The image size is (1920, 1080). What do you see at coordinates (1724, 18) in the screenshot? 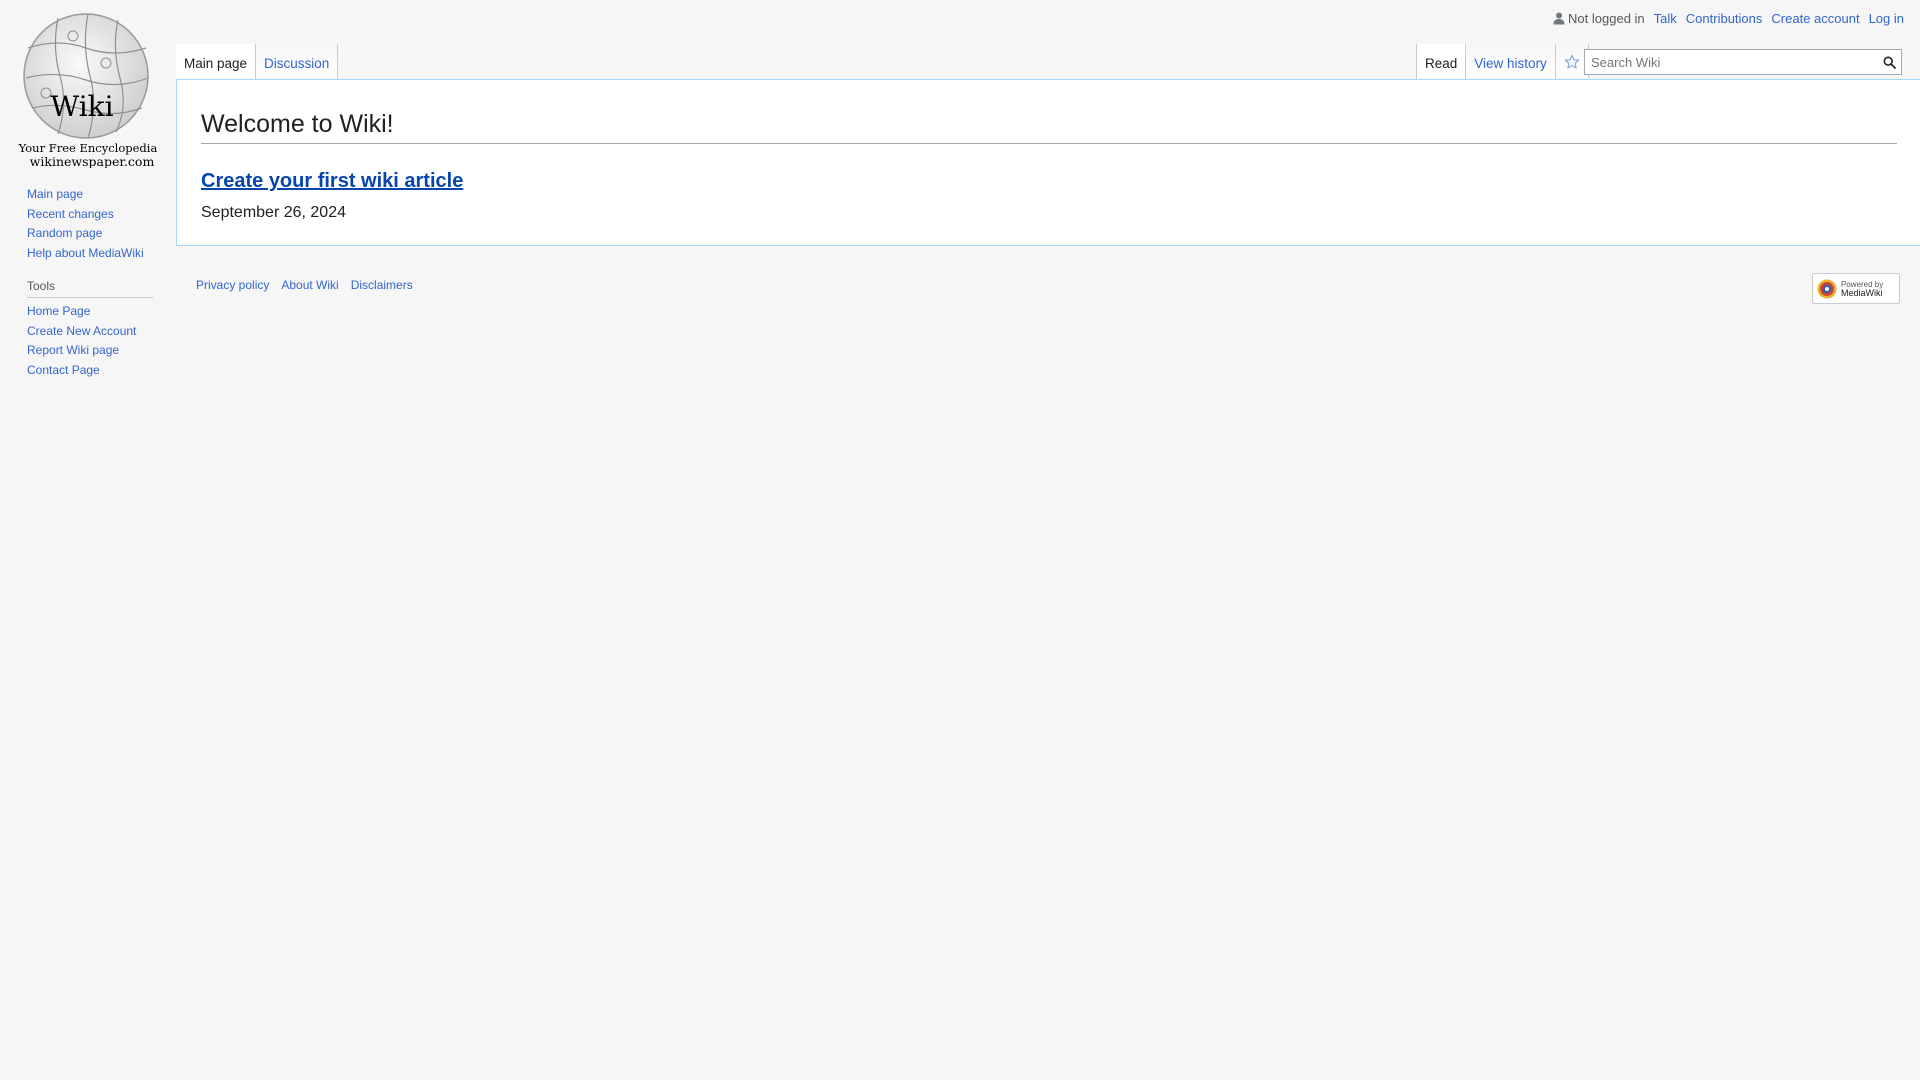
I see `contributions-link: Contributions` at bounding box center [1724, 18].